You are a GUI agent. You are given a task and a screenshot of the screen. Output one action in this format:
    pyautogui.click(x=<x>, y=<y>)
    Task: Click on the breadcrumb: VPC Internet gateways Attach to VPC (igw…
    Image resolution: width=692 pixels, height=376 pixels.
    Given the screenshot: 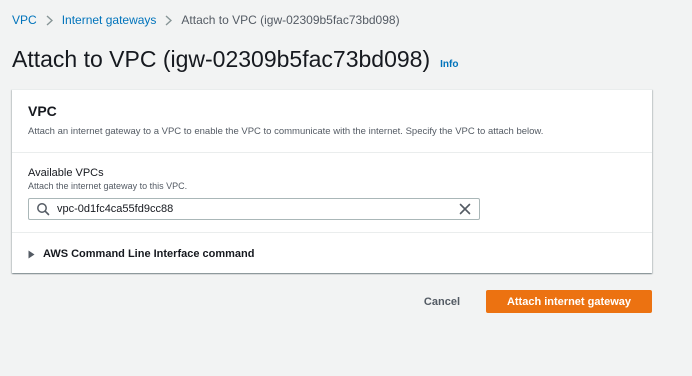 What is the action you would take?
    pyautogui.click(x=206, y=20)
    